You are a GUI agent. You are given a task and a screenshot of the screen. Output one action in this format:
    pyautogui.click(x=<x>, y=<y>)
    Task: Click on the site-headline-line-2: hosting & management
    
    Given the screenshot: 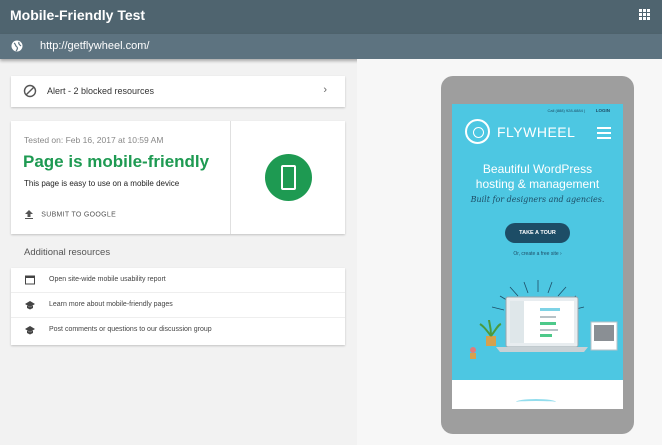 What is the action you would take?
    pyautogui.click(x=537, y=184)
    